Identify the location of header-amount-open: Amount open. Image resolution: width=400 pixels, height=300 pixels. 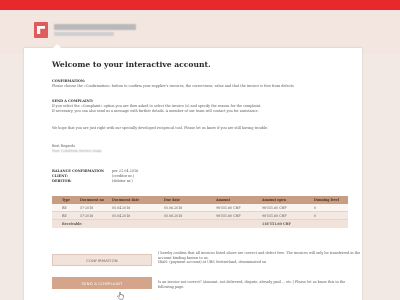
(288, 200).